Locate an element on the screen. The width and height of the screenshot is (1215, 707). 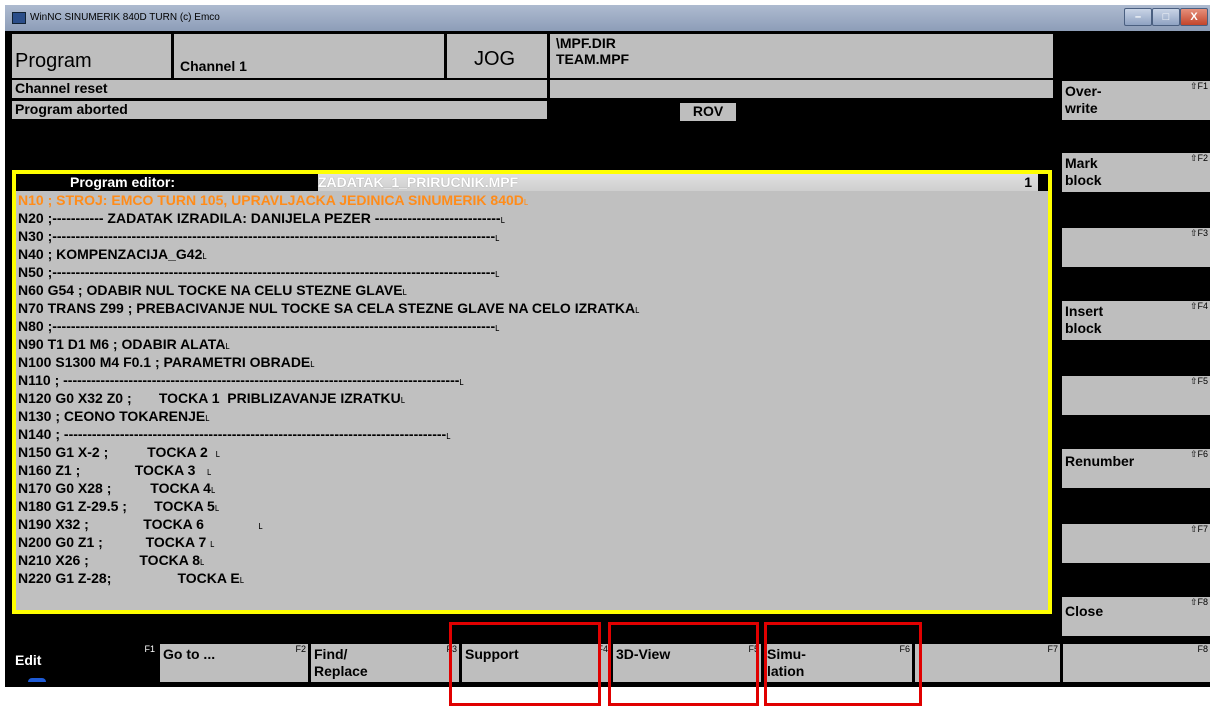
softkey-close: Close ⇧F8 is located at coordinates (1136, 616).